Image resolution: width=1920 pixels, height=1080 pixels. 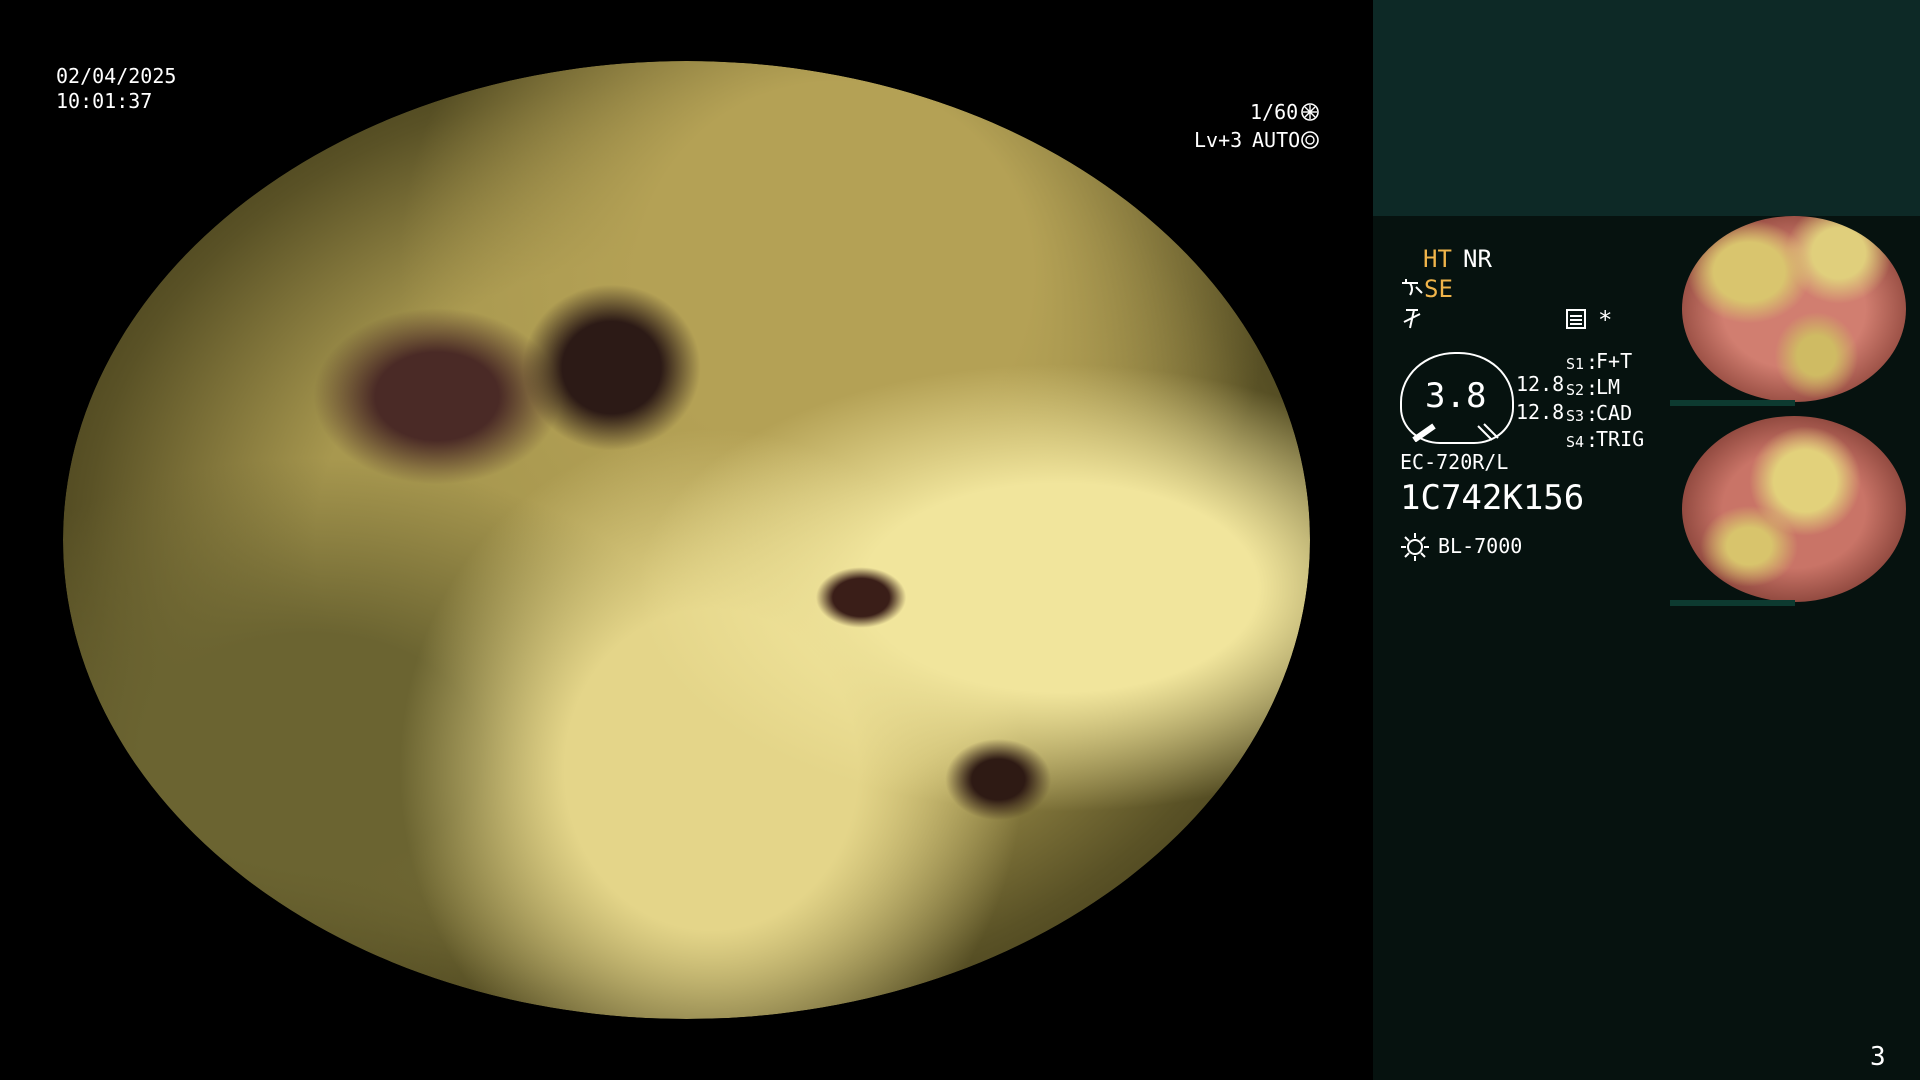 What do you see at coordinates (1276, 140) in the screenshot?
I see `auto-label: AUTO` at bounding box center [1276, 140].